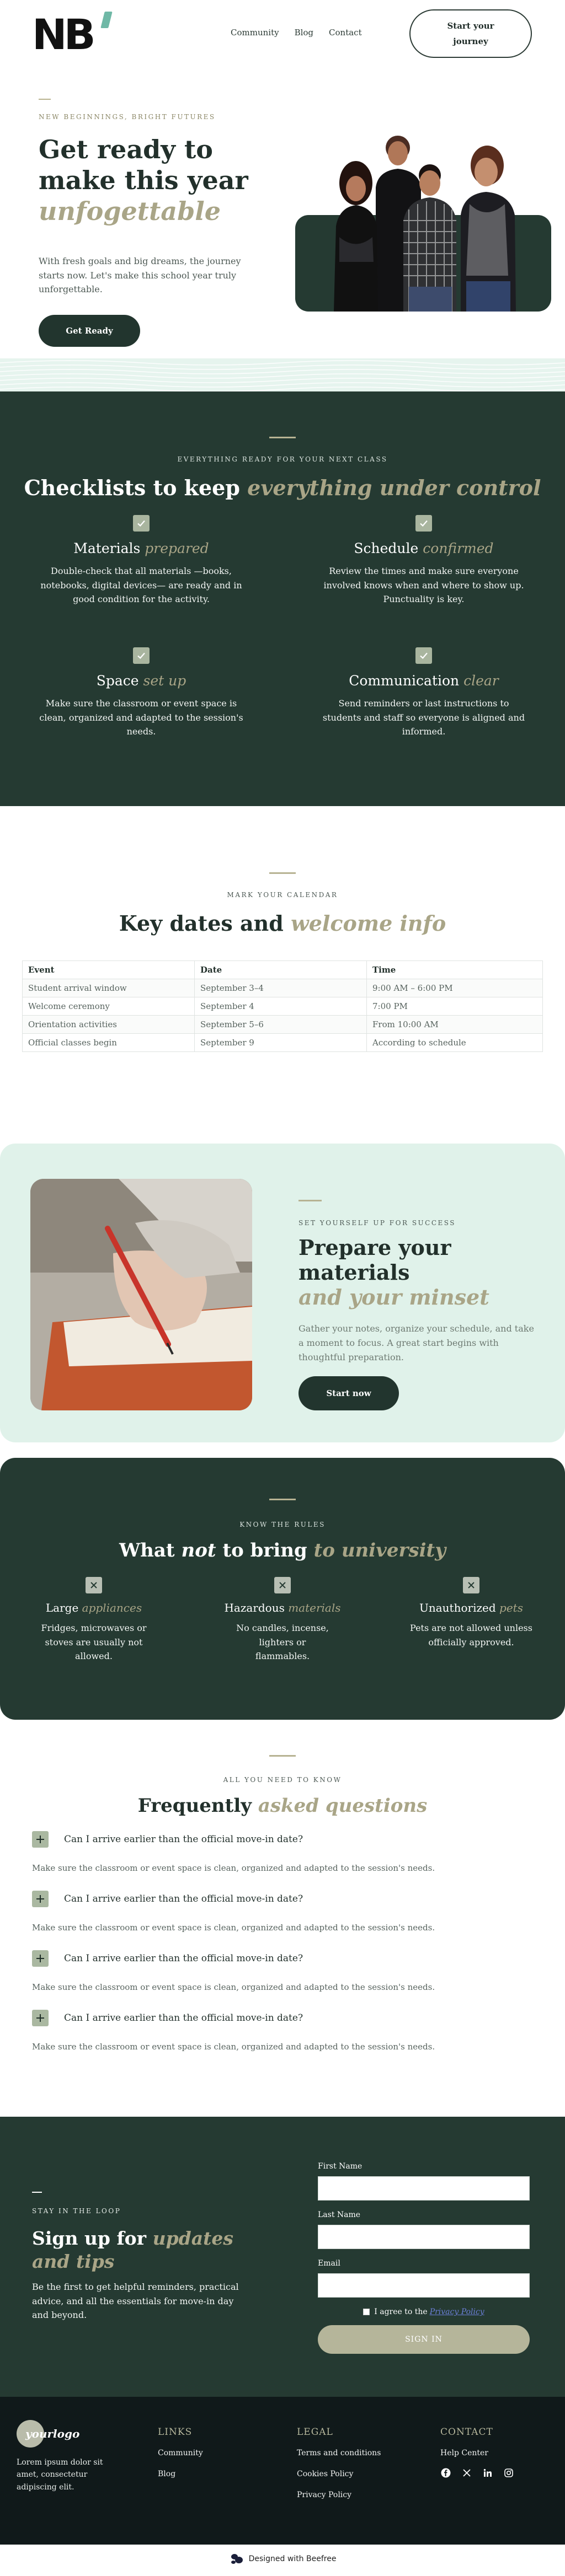 This screenshot has height=2576, width=565. What do you see at coordinates (201, 923) in the screenshot?
I see `dates-title-plain: Key dates and` at bounding box center [201, 923].